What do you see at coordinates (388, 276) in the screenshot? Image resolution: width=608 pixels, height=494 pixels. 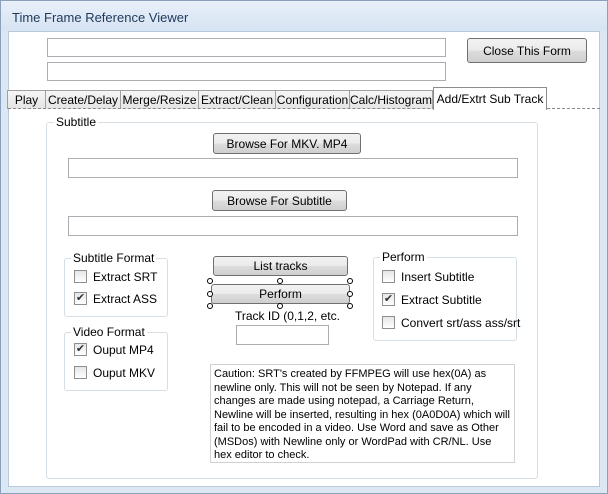 I see `insert-subtitle-checkbox` at bounding box center [388, 276].